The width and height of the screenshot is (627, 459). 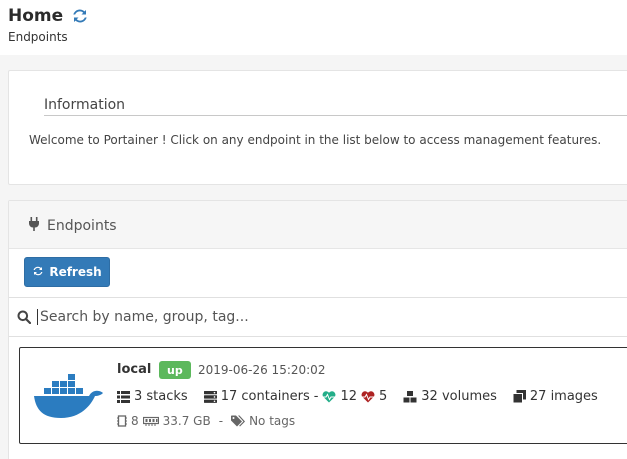 I want to click on volumes-count: 32 volumes, so click(x=459, y=396).